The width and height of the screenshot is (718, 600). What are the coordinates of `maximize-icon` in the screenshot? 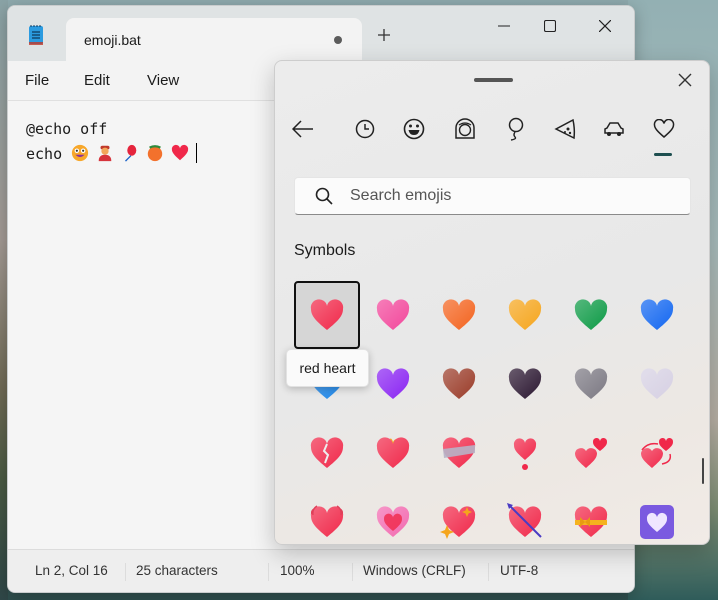 It's located at (550, 26).